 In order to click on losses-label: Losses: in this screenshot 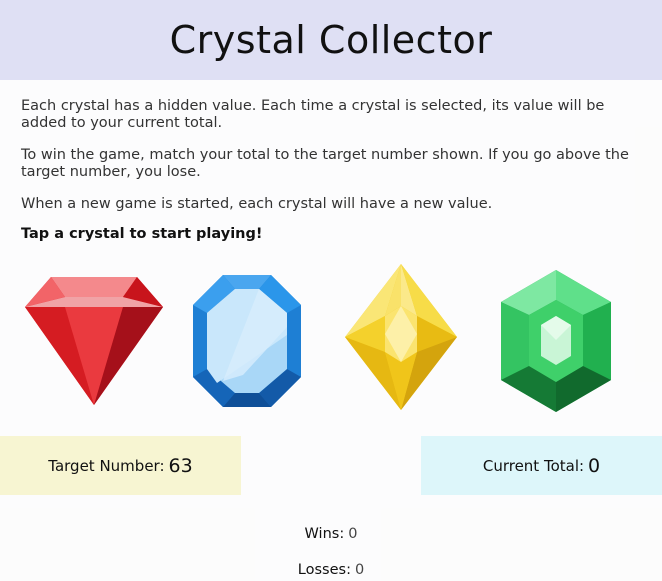, I will do `click(324, 570)`.